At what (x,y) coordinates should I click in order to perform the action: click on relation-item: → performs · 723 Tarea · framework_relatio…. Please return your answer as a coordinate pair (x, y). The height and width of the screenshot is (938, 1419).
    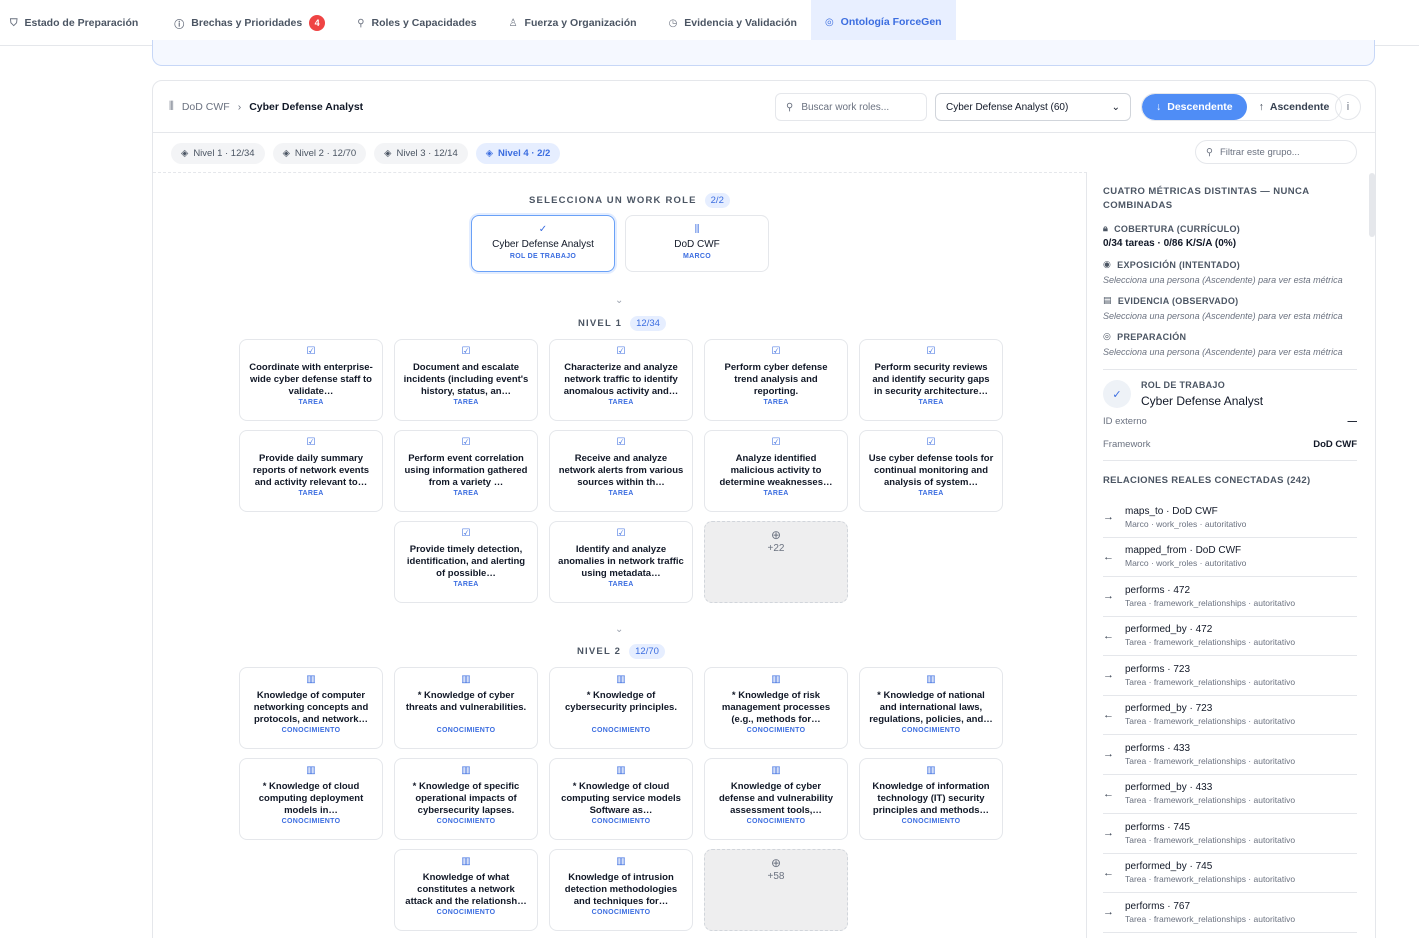
    Looking at the image, I should click on (1230, 676).